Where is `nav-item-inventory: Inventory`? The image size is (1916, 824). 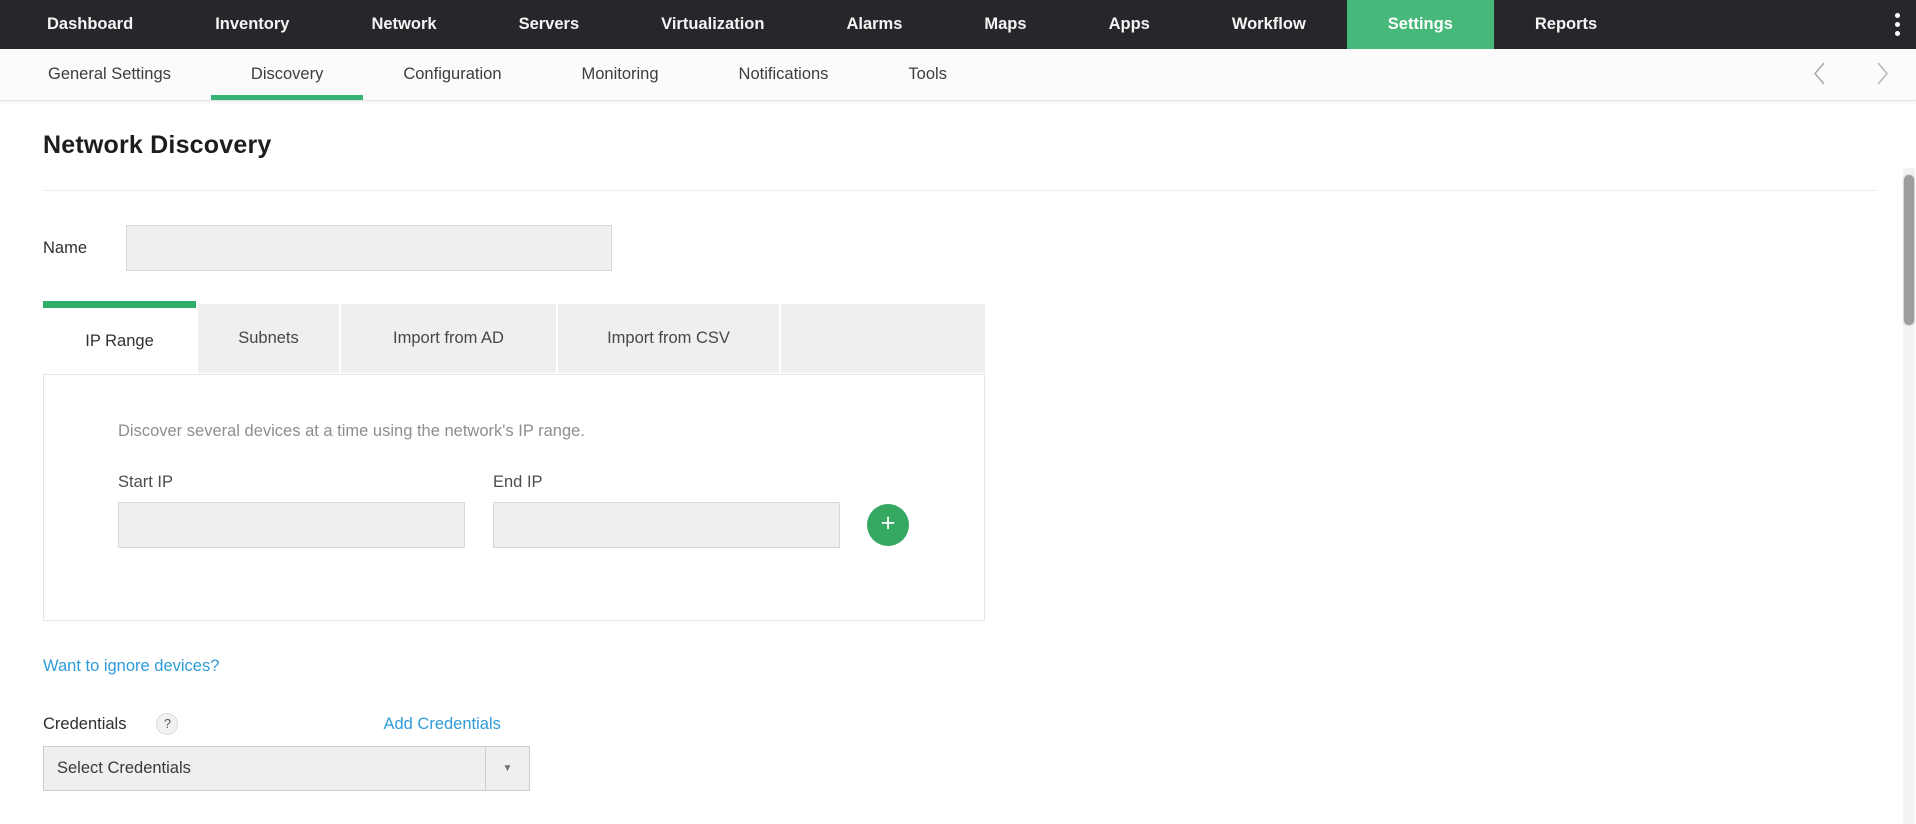 nav-item-inventory: Inventory is located at coordinates (252, 24).